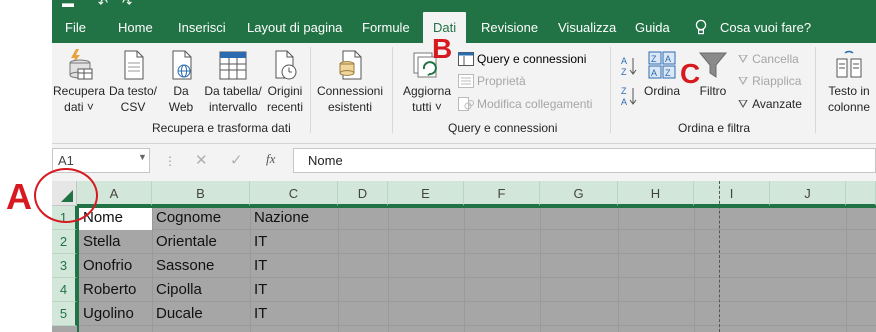 This screenshot has height=332, width=876. What do you see at coordinates (714, 128) in the screenshot?
I see `group-label-sort-filter: Ordina e filtra` at bounding box center [714, 128].